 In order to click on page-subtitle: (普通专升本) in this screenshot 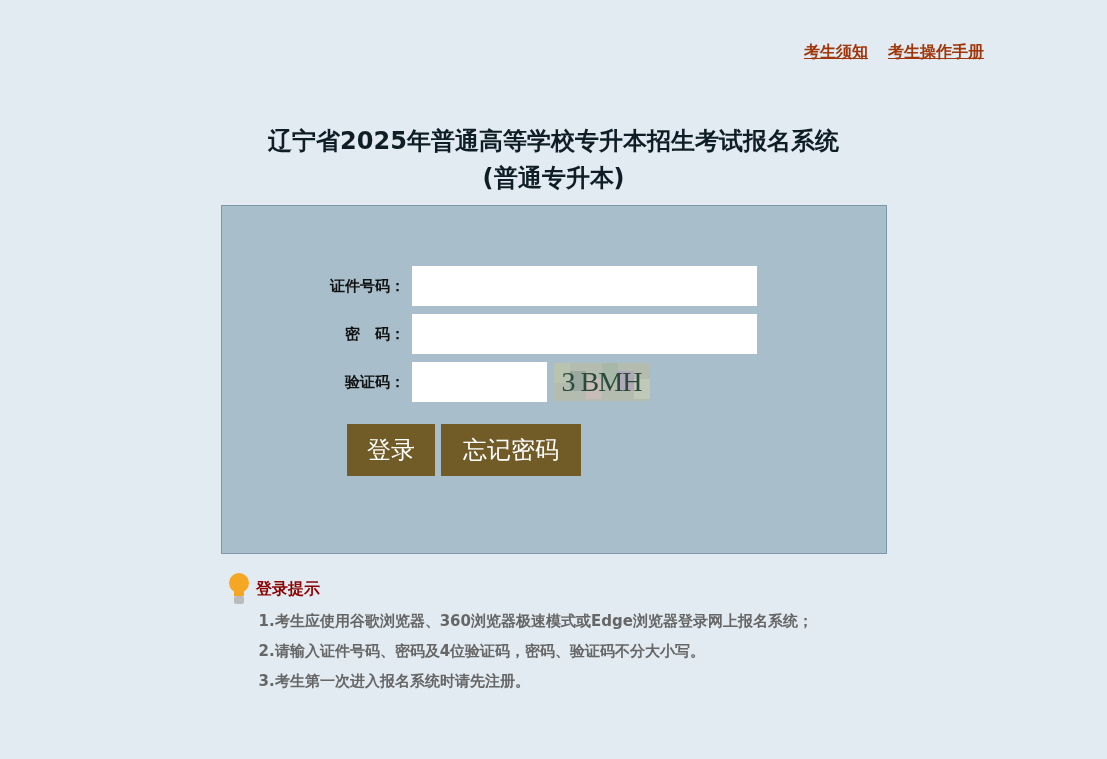, I will do `click(553, 178)`.